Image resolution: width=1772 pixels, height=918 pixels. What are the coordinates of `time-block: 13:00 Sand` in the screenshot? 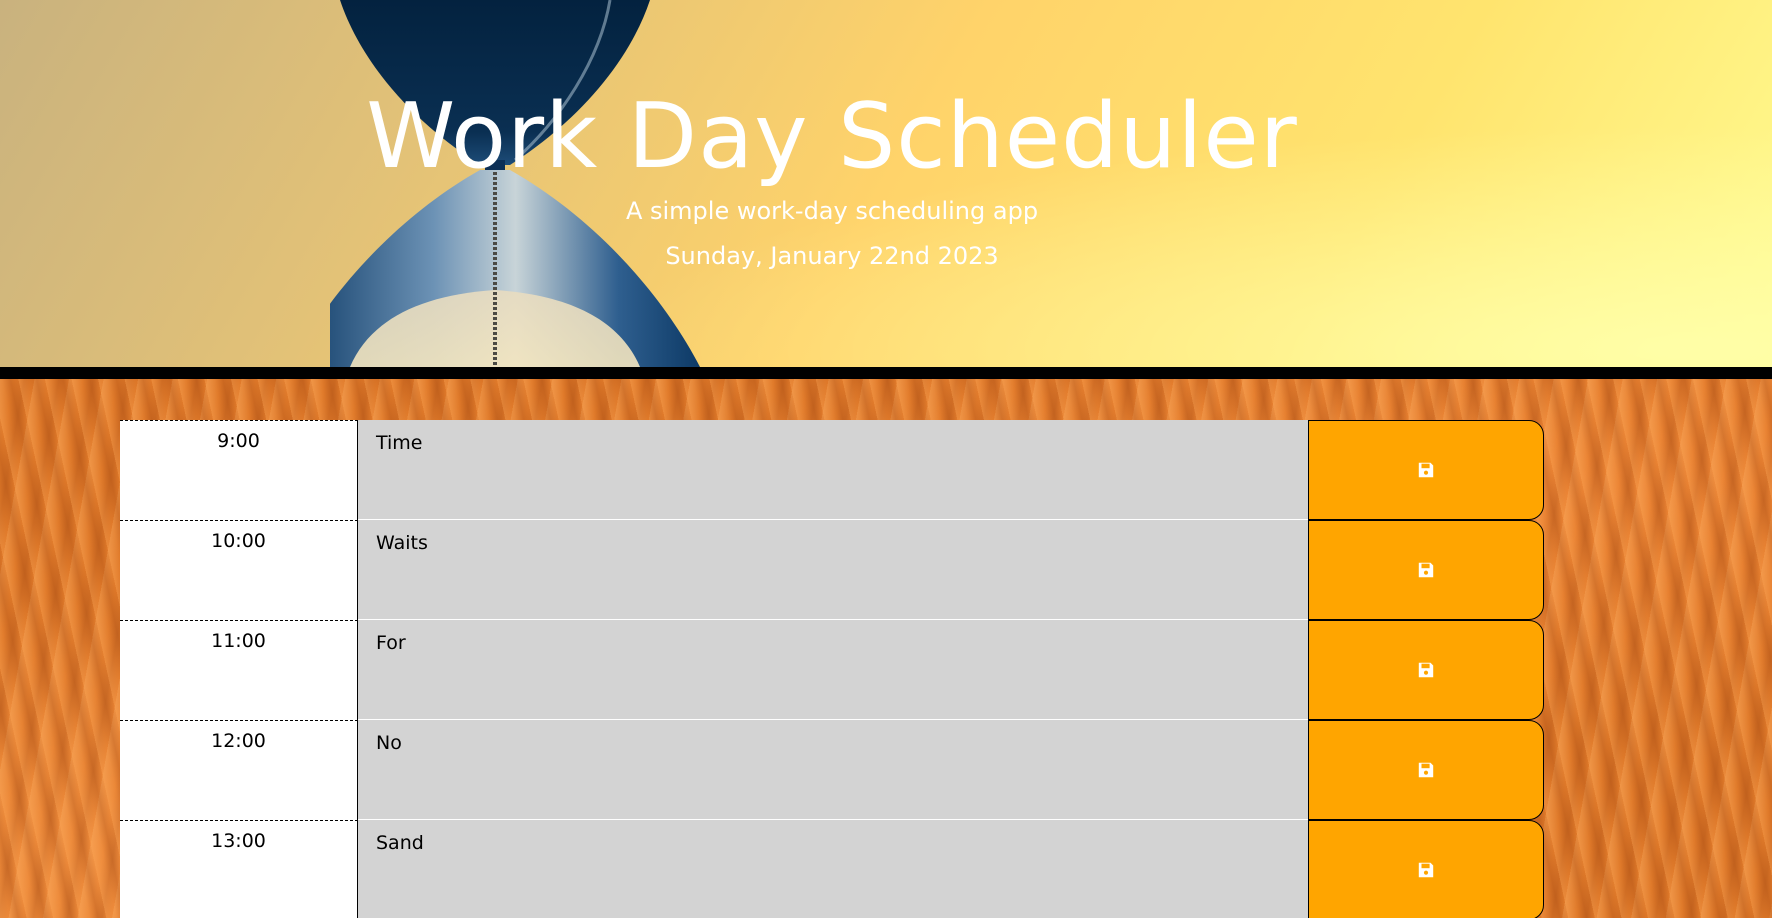 It's located at (832, 869).